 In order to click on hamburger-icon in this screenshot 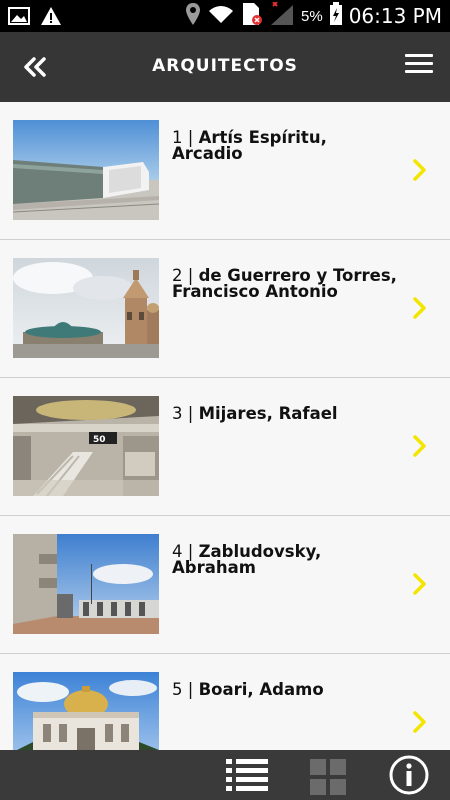, I will do `click(419, 67)`.